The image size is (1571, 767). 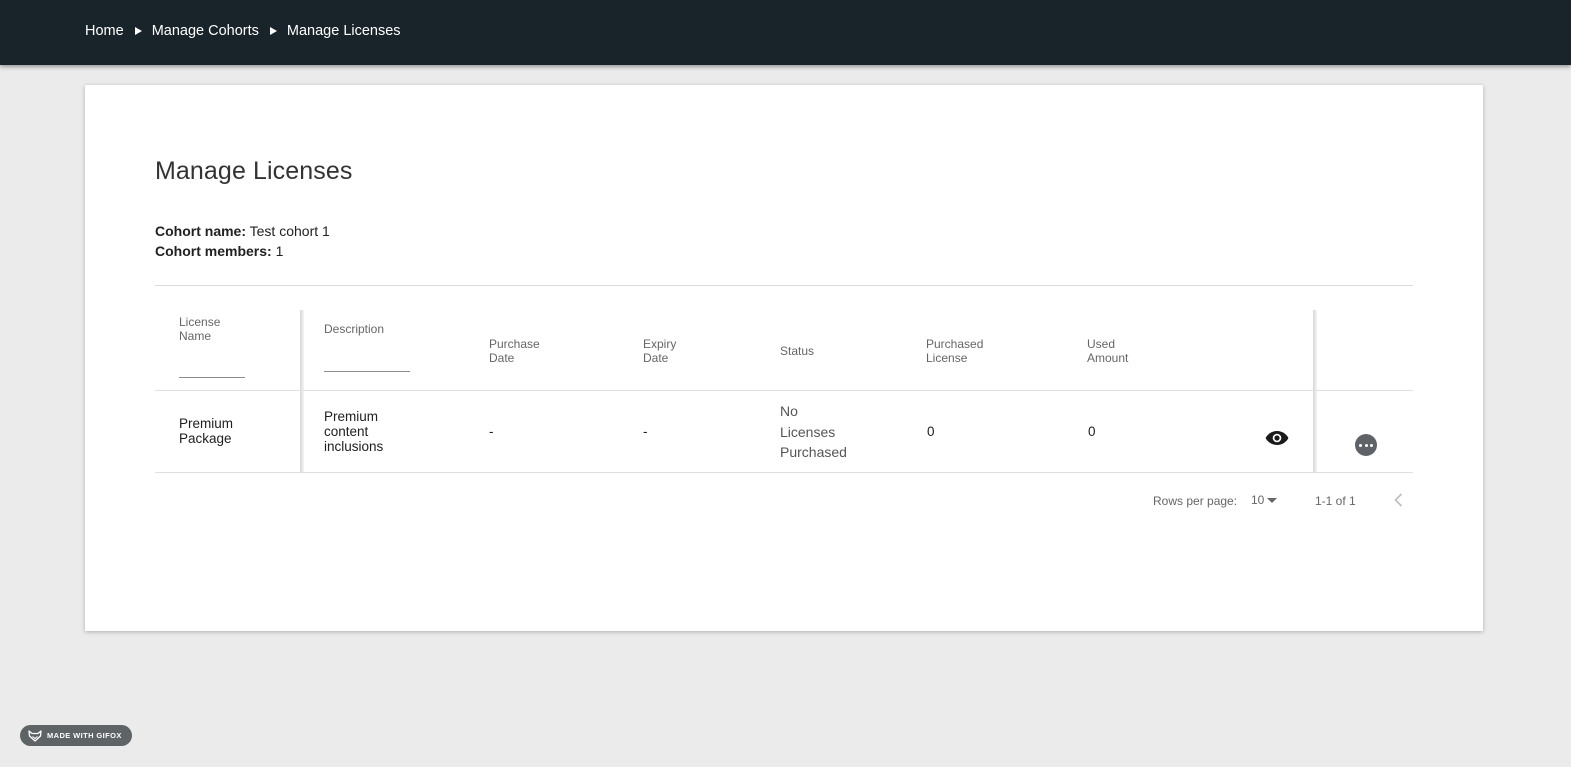 I want to click on header-license-name: License Name, so click(x=199, y=329).